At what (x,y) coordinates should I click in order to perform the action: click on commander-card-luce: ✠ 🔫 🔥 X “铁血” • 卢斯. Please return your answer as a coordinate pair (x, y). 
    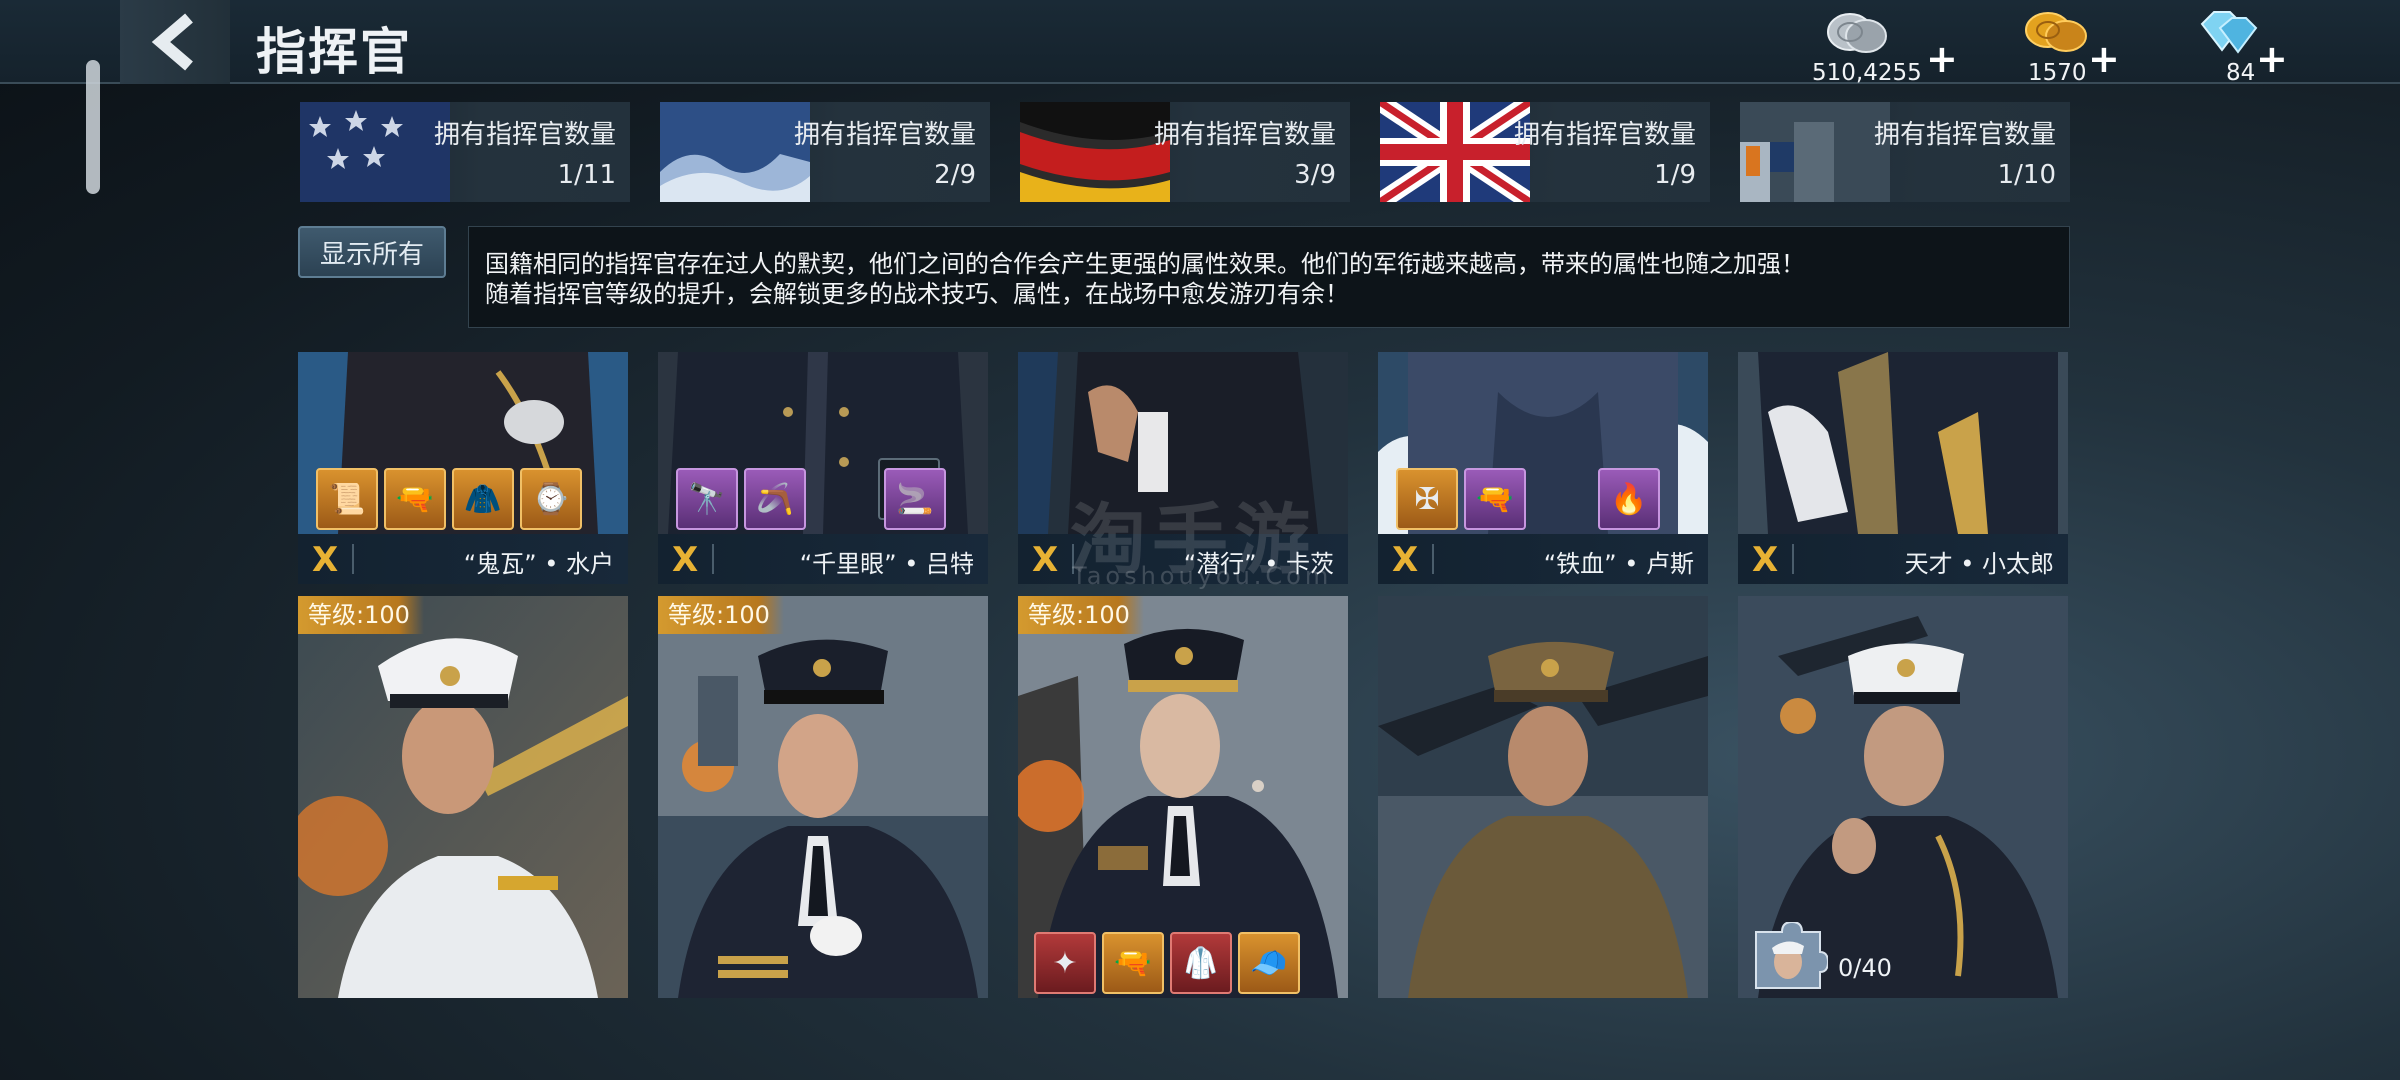
    Looking at the image, I should click on (1543, 468).